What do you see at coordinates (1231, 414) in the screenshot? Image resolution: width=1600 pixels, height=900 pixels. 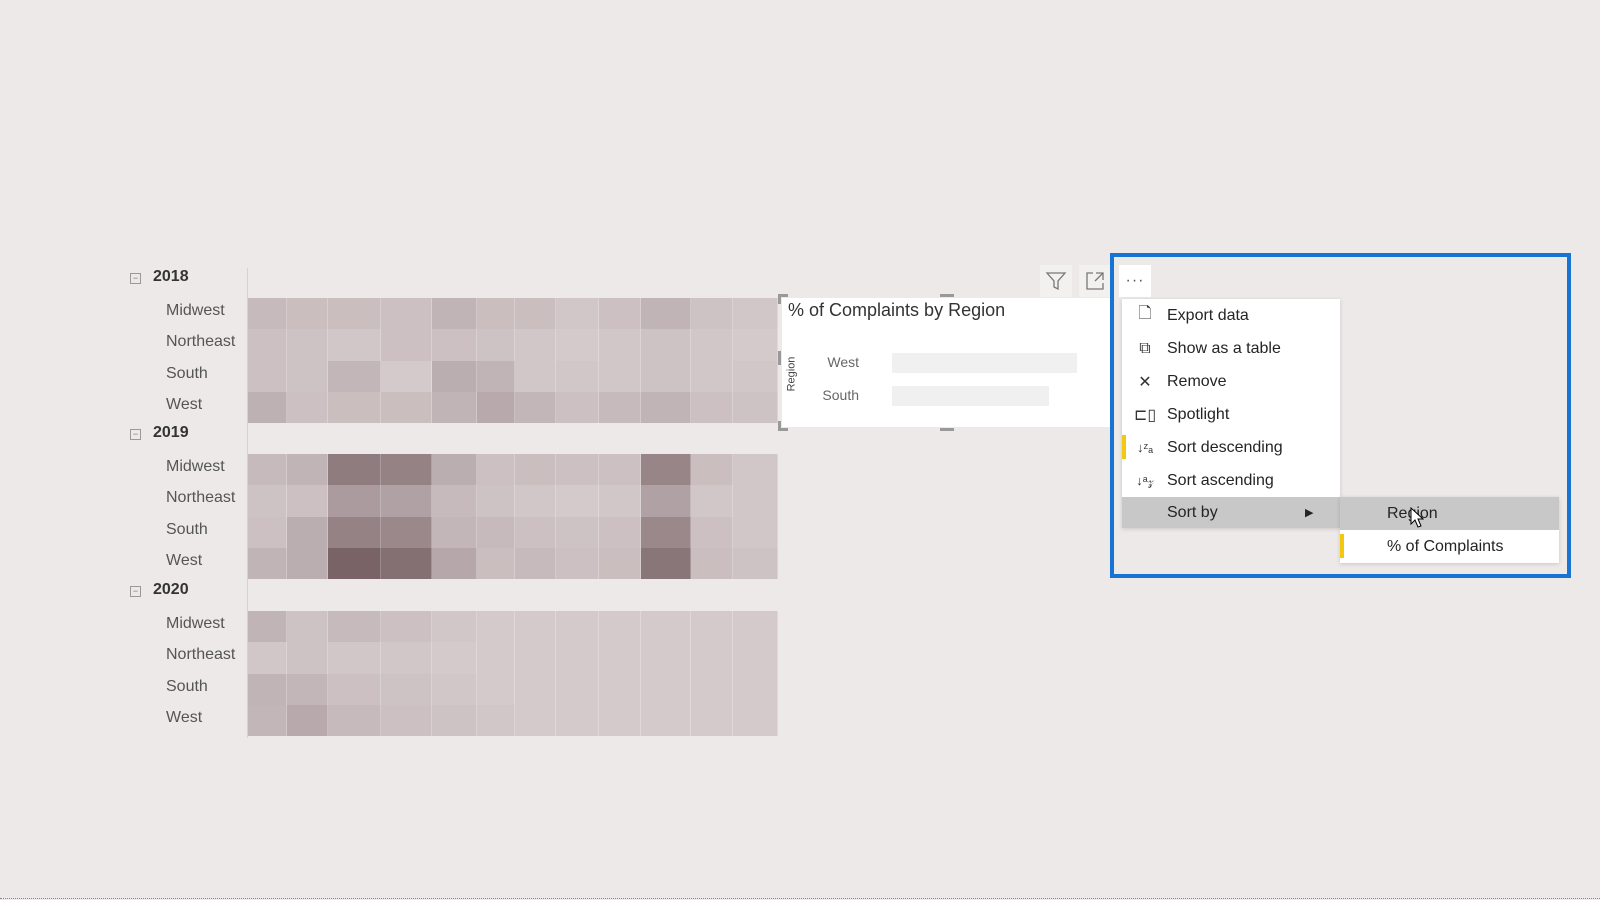 I see `menu-item-spotlight: ⊏▯ Spotlight` at bounding box center [1231, 414].